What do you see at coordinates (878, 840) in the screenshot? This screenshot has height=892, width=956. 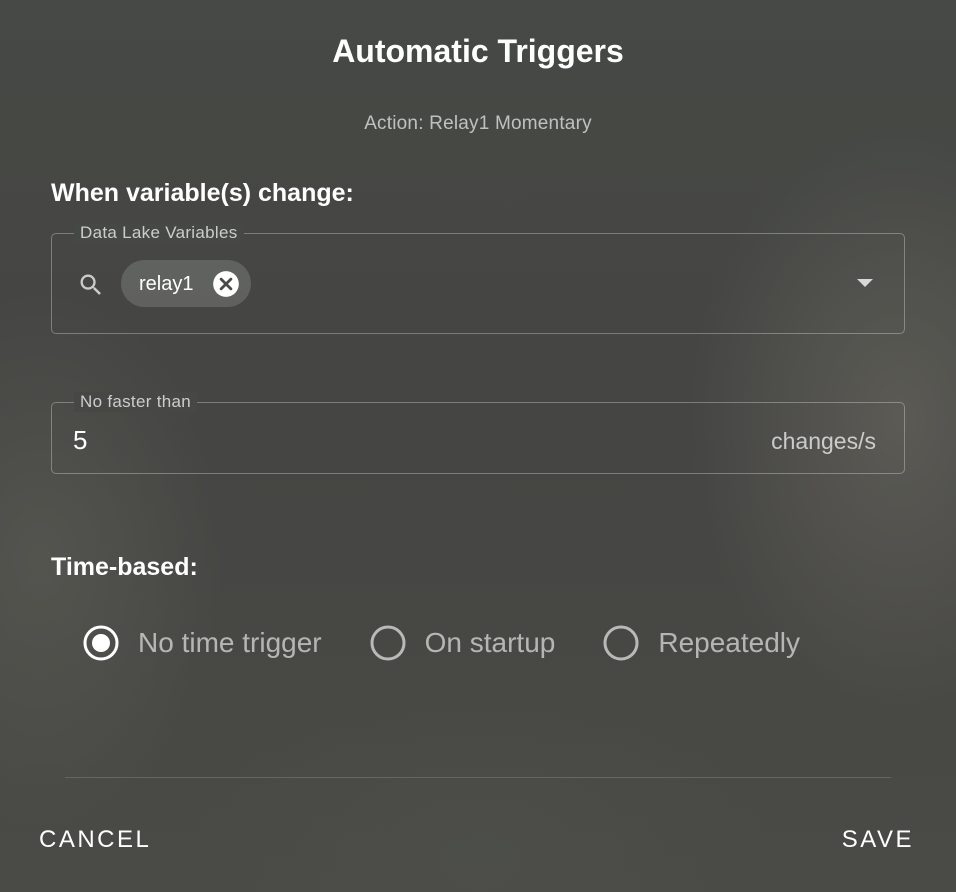 I see `save-button: SAVE` at bounding box center [878, 840].